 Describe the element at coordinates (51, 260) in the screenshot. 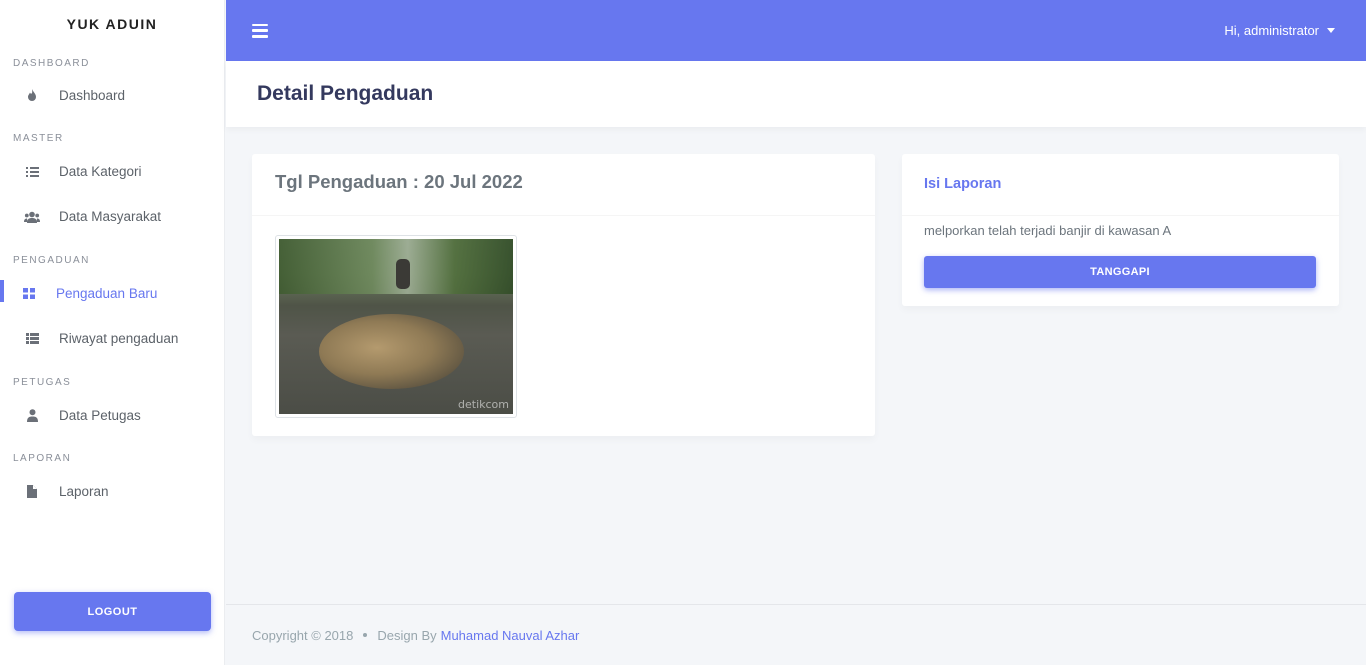

I see `menu-header-pengaduan: PENGADUAN` at that location.